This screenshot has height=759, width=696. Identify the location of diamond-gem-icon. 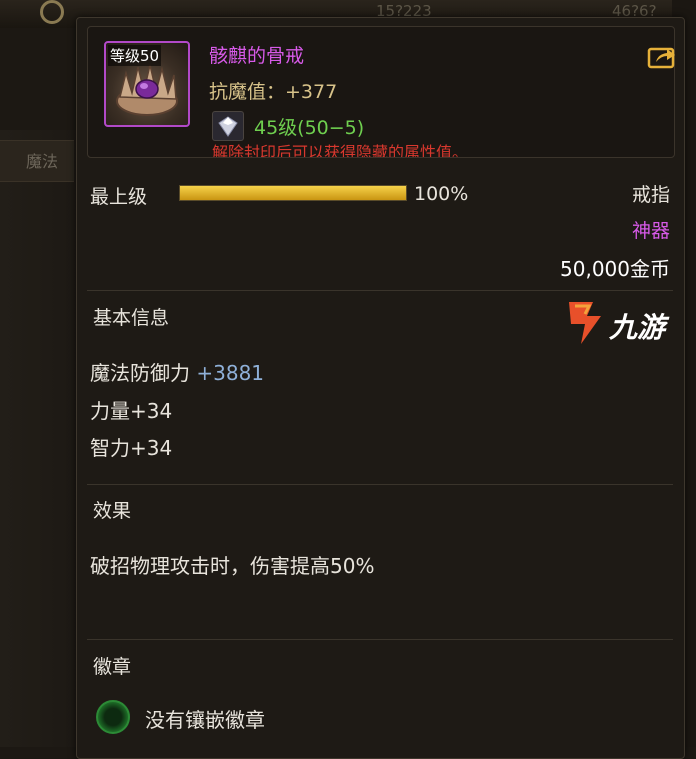
(228, 126).